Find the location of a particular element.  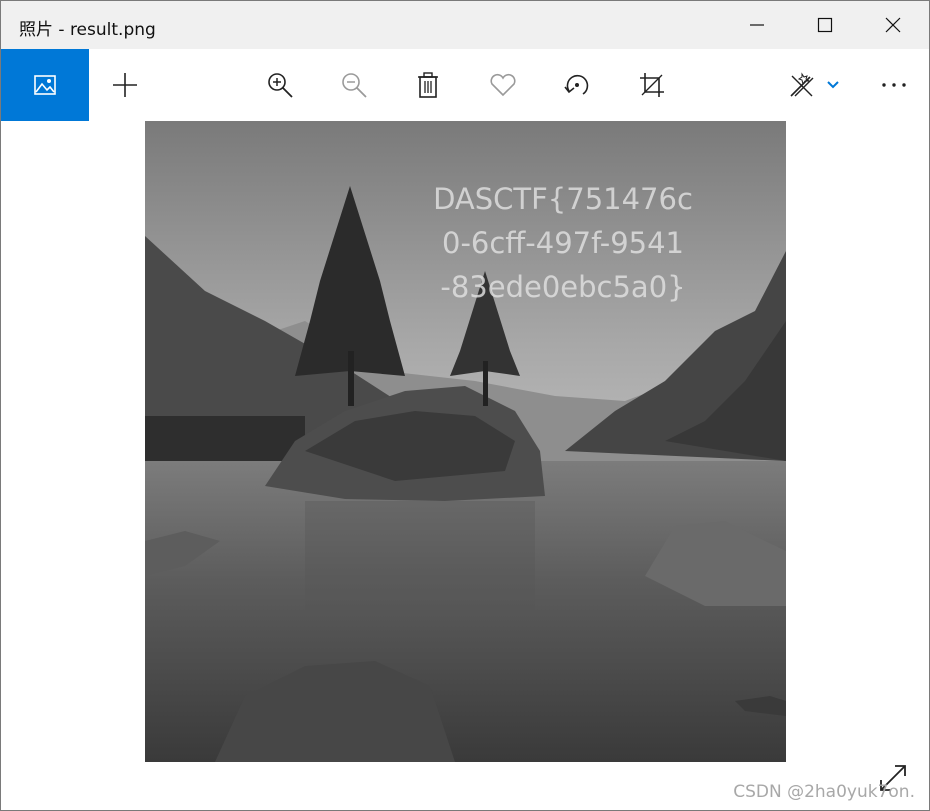

favorite-button is located at coordinates (503, 85).